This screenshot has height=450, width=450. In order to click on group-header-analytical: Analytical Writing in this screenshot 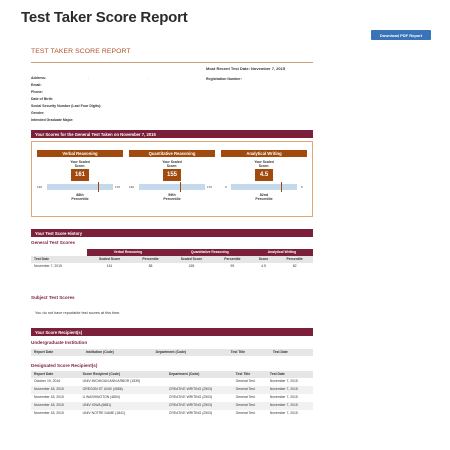, I will do `click(281, 252)`.